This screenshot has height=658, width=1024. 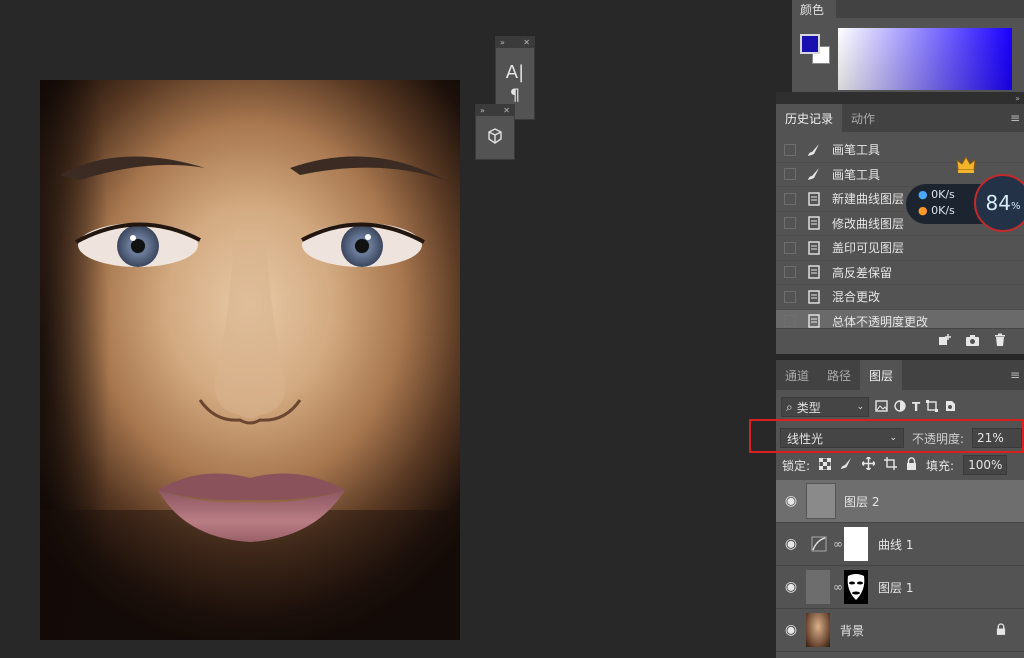 What do you see at coordinates (900, 501) in the screenshot?
I see `layer-row-layer2: ◉ 图层 2` at bounding box center [900, 501].